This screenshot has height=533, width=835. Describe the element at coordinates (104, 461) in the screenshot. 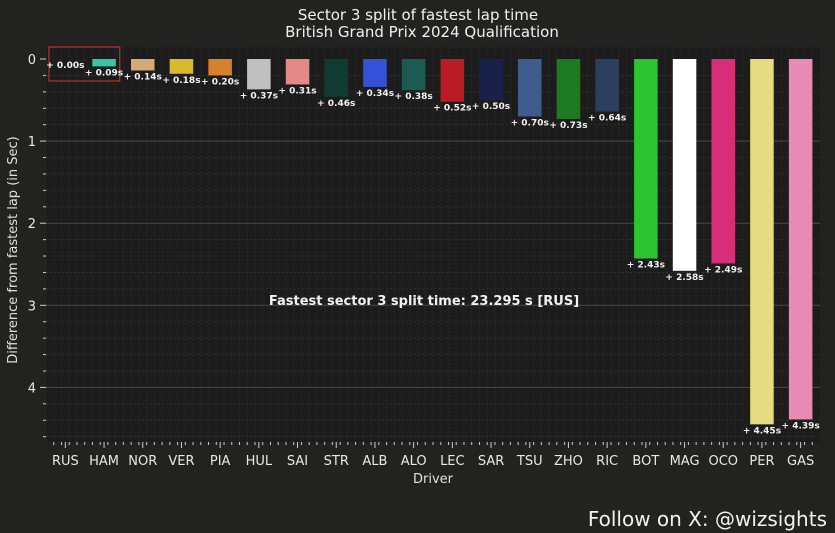

I see `x-tick-label-ham: HAM` at that location.